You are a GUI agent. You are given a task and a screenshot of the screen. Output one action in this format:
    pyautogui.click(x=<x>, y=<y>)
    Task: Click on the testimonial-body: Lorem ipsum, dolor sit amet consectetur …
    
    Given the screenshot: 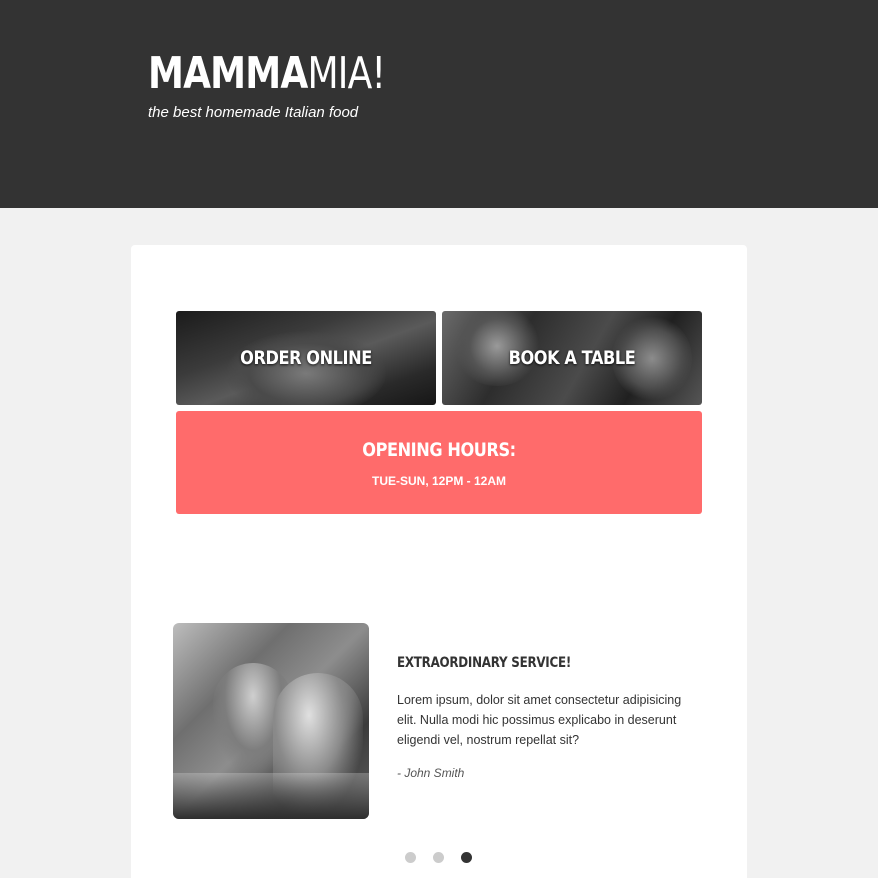 What is the action you would take?
    pyautogui.click(x=539, y=720)
    